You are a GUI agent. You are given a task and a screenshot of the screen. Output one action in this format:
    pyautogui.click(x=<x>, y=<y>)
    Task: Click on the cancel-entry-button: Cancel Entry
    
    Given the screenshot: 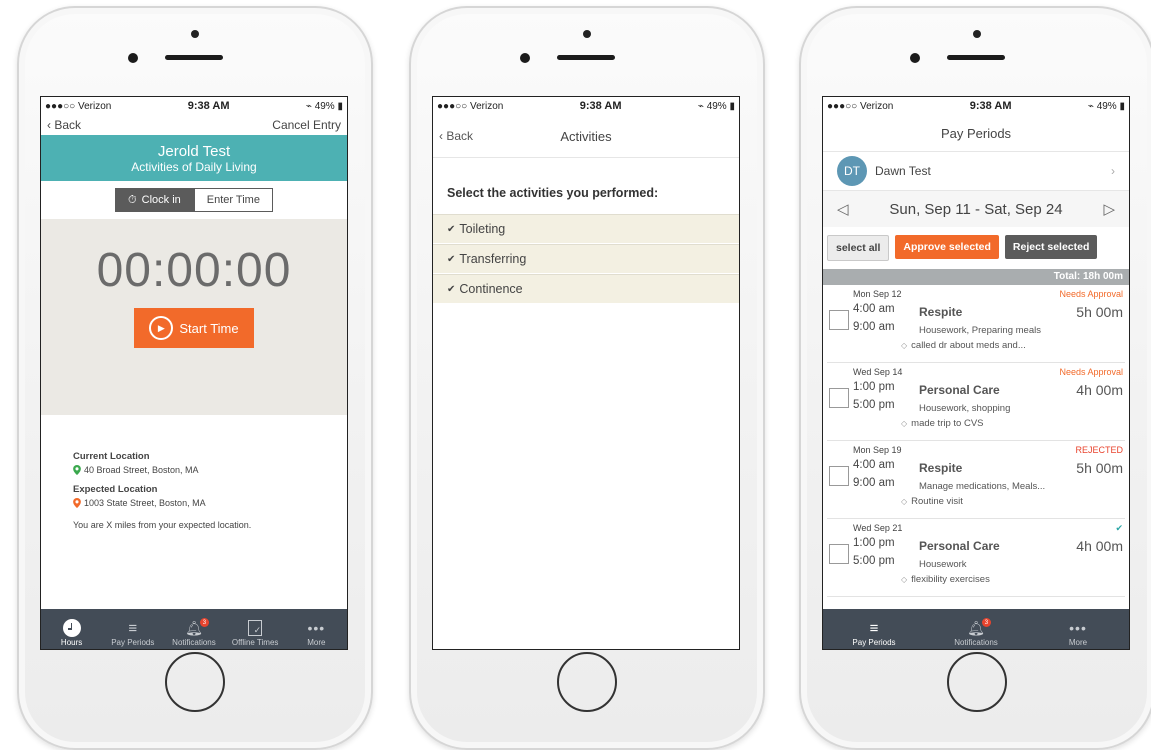 What is the action you would take?
    pyautogui.click(x=306, y=125)
    